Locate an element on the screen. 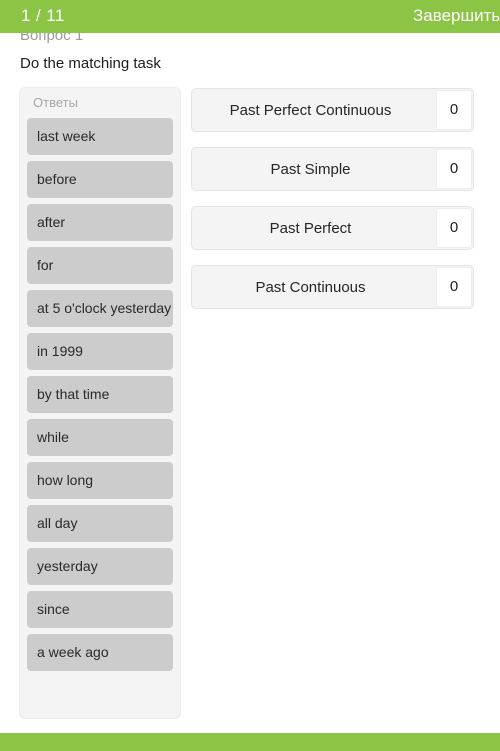 The image size is (500, 751). answers-panel-title: Ответы is located at coordinates (55, 102).